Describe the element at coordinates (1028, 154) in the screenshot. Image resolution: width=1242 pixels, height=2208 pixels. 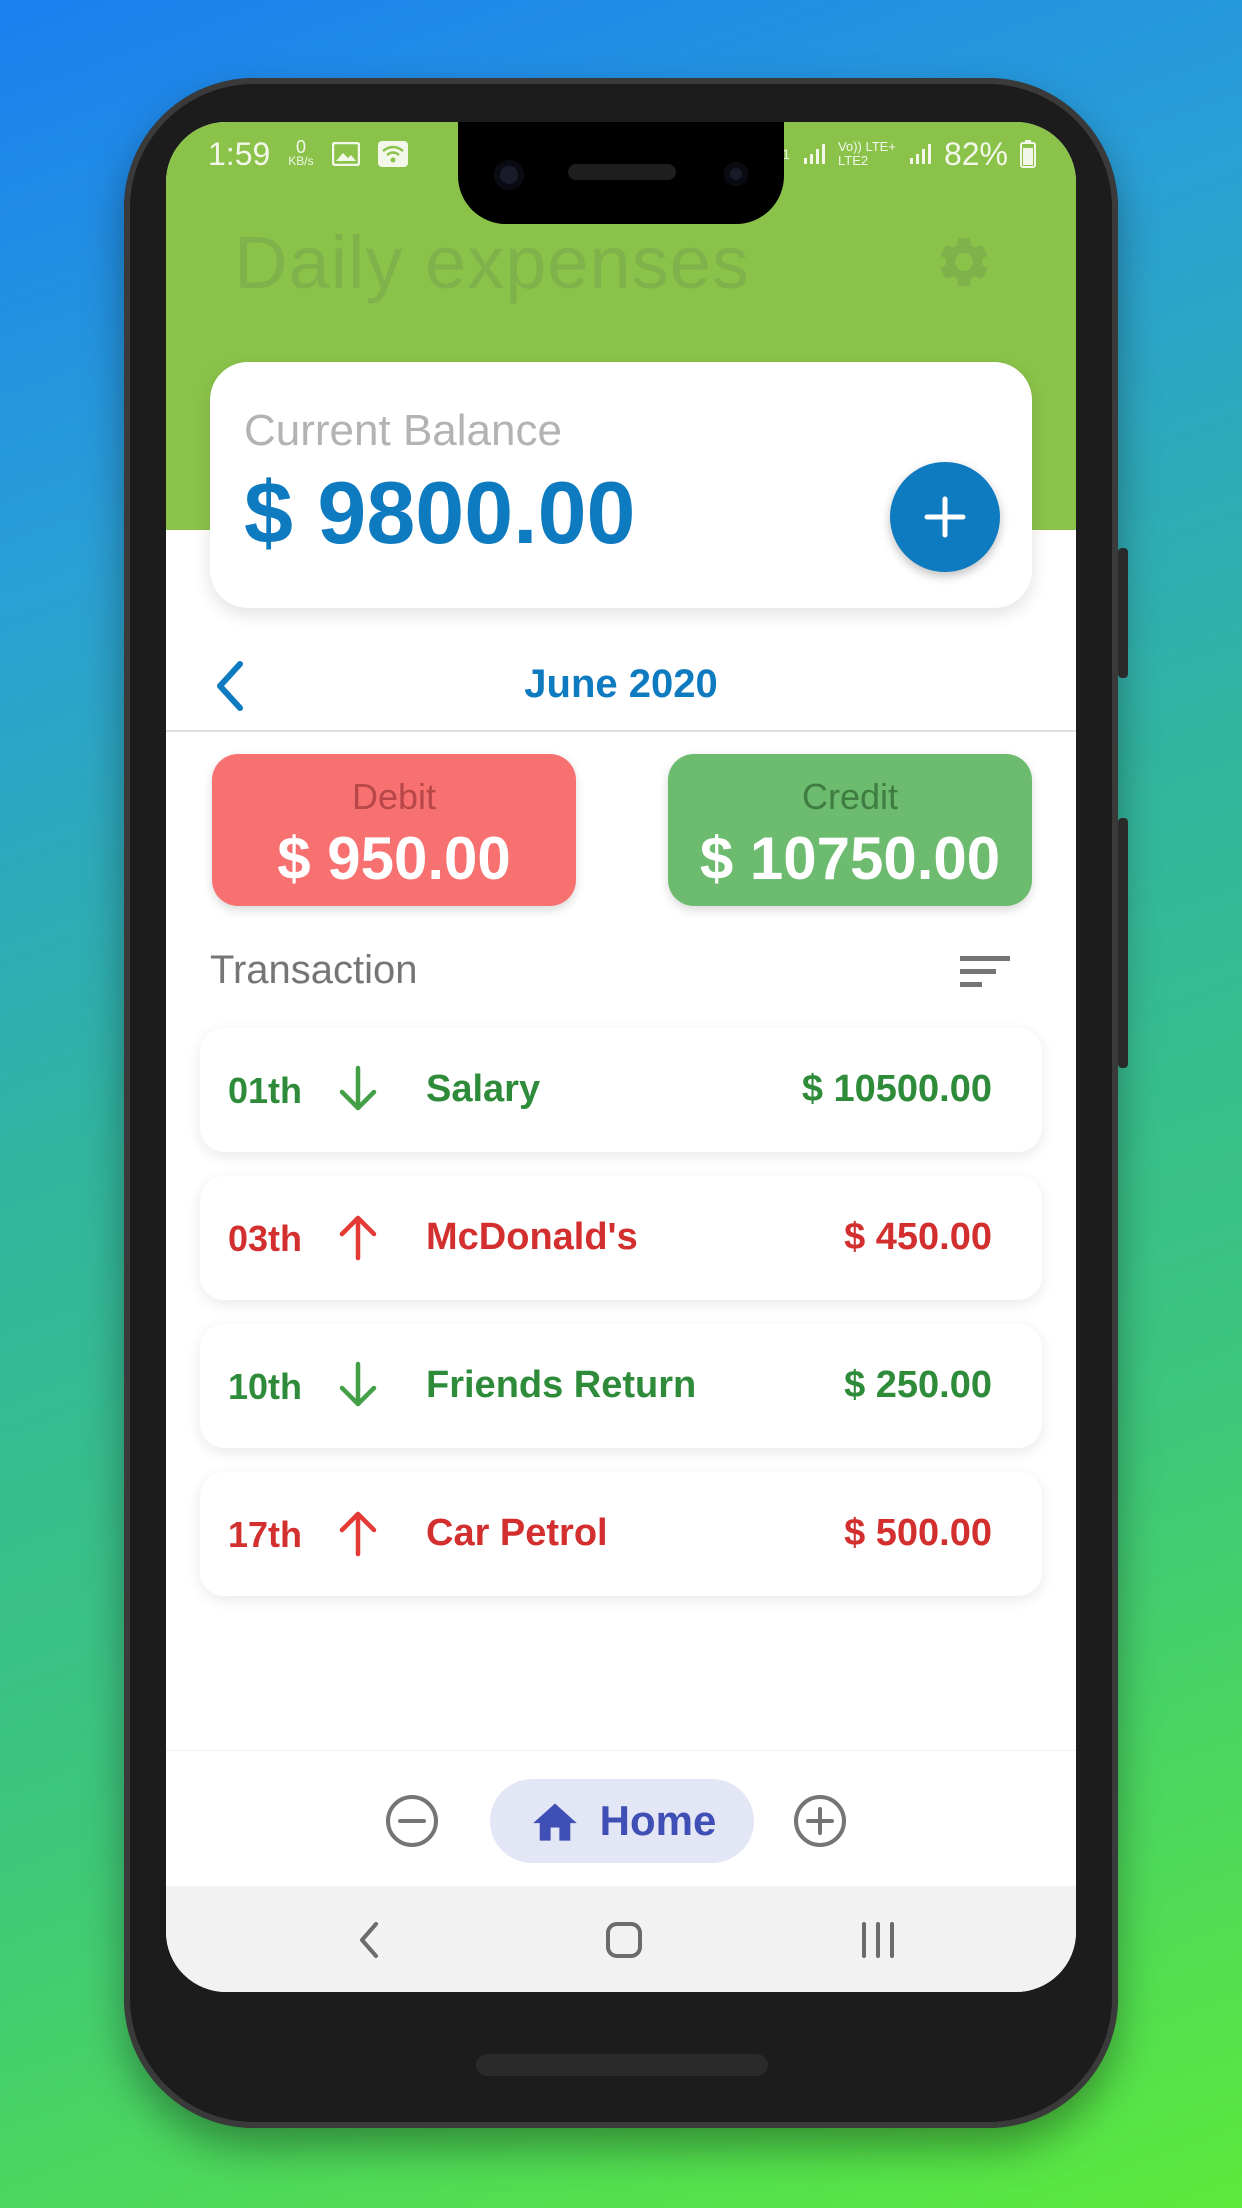
I see `battery-icon` at that location.